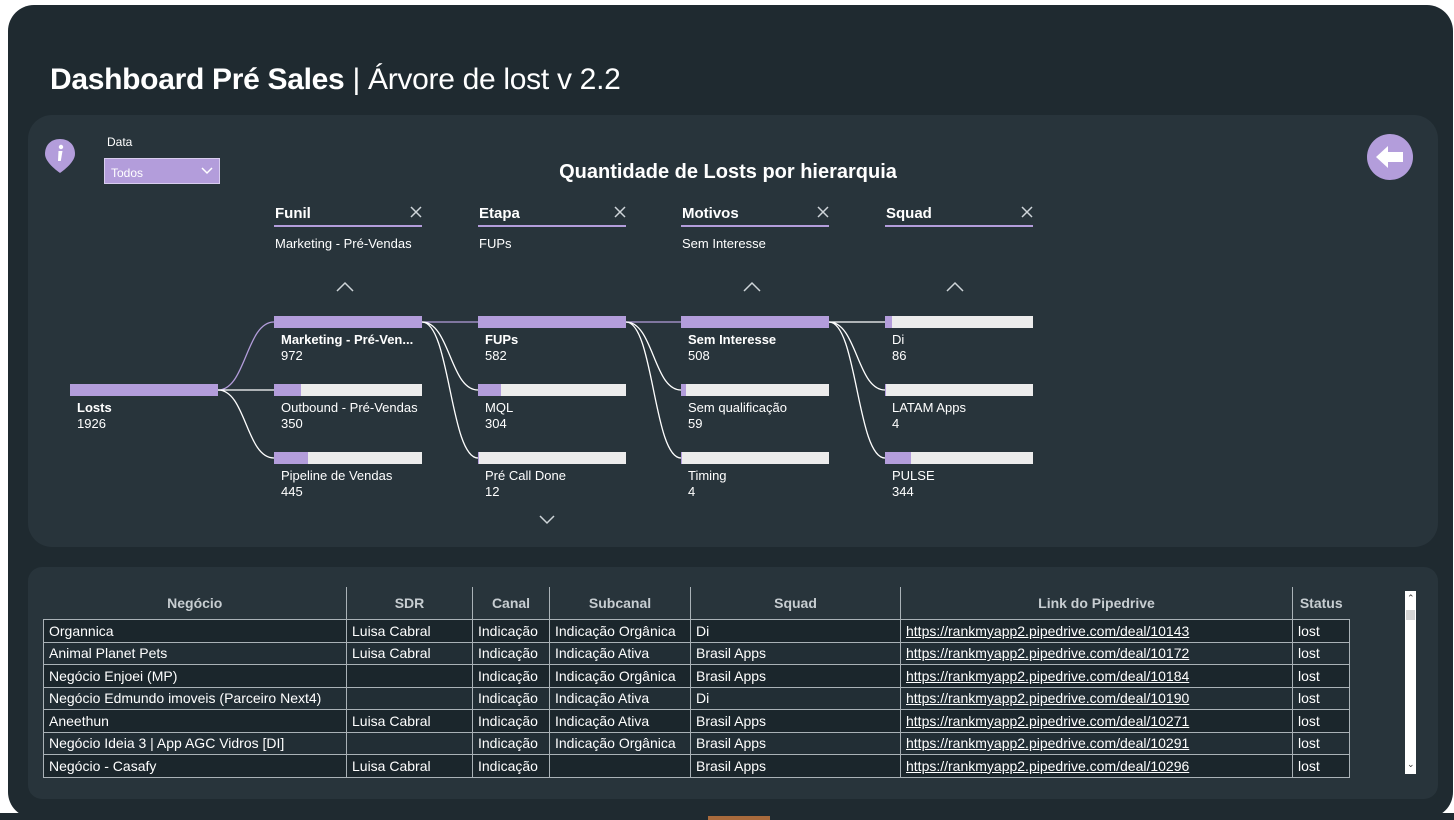  I want to click on column-header: Canal, so click(511, 603).